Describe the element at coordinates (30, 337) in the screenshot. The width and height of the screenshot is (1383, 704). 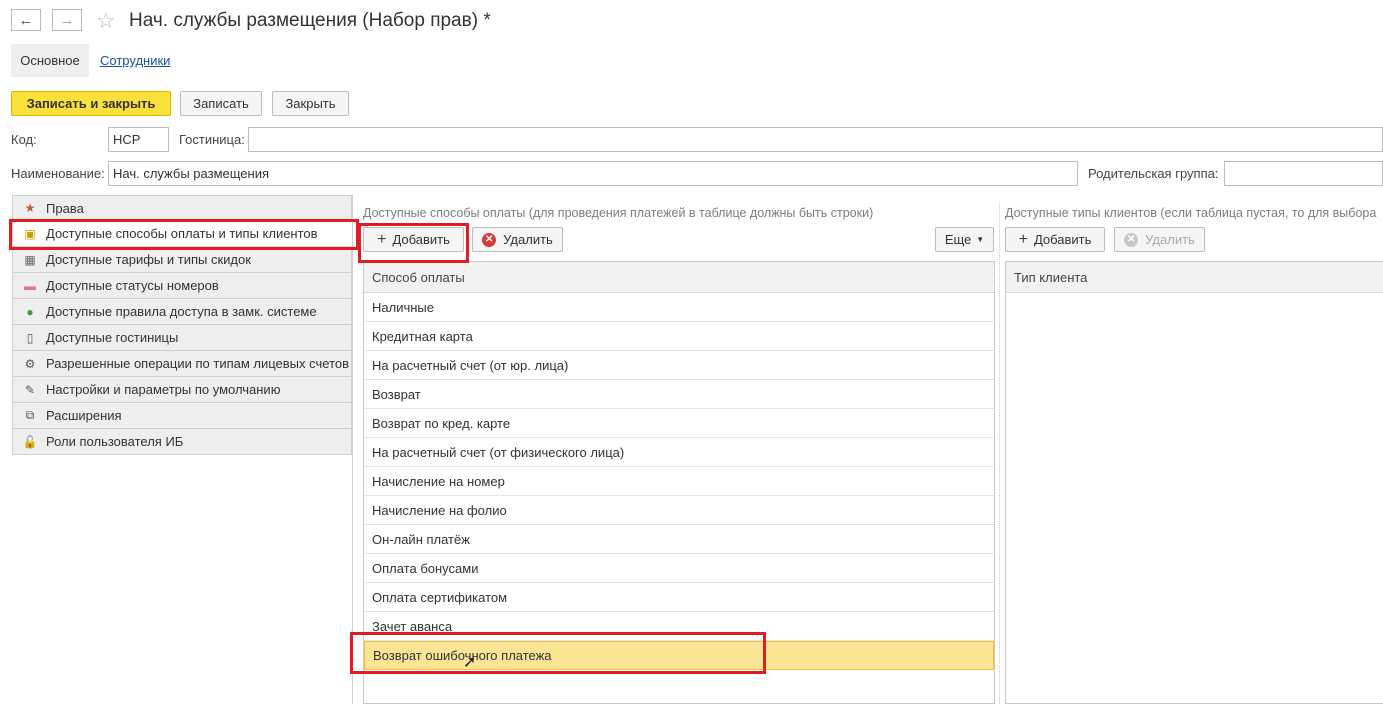
I see `door-icon: ▯` at that location.